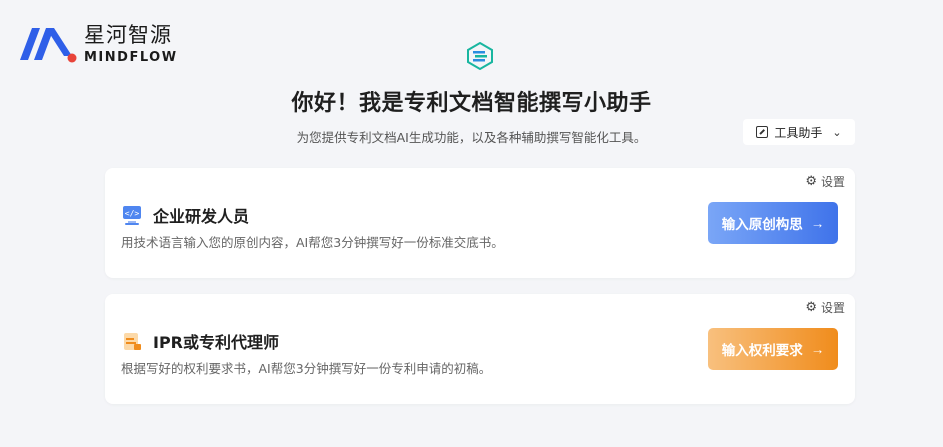 This screenshot has width=943, height=447. What do you see at coordinates (471, 103) in the screenshot?
I see `page-title: 你好！我是专利文档智能撰写小助手` at bounding box center [471, 103].